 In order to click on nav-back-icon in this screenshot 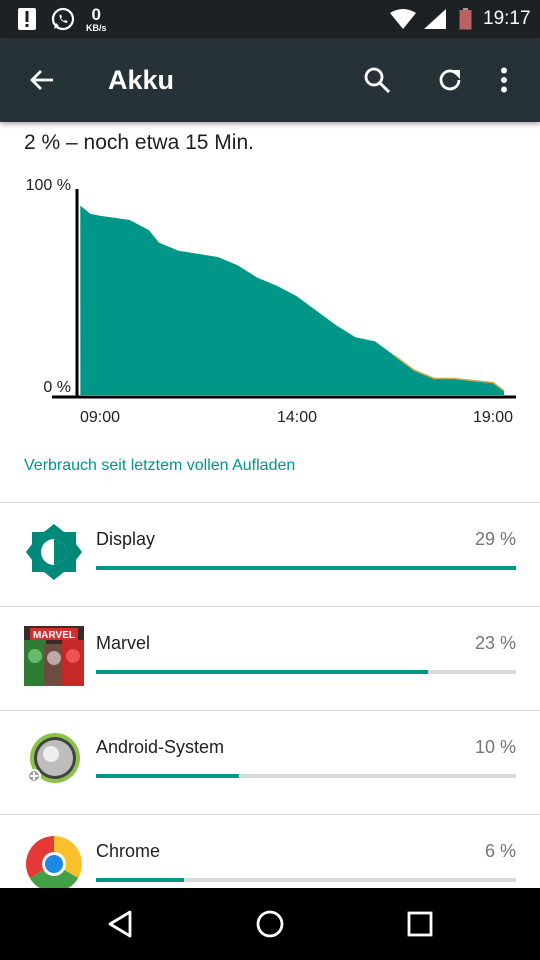, I will do `click(120, 924)`.